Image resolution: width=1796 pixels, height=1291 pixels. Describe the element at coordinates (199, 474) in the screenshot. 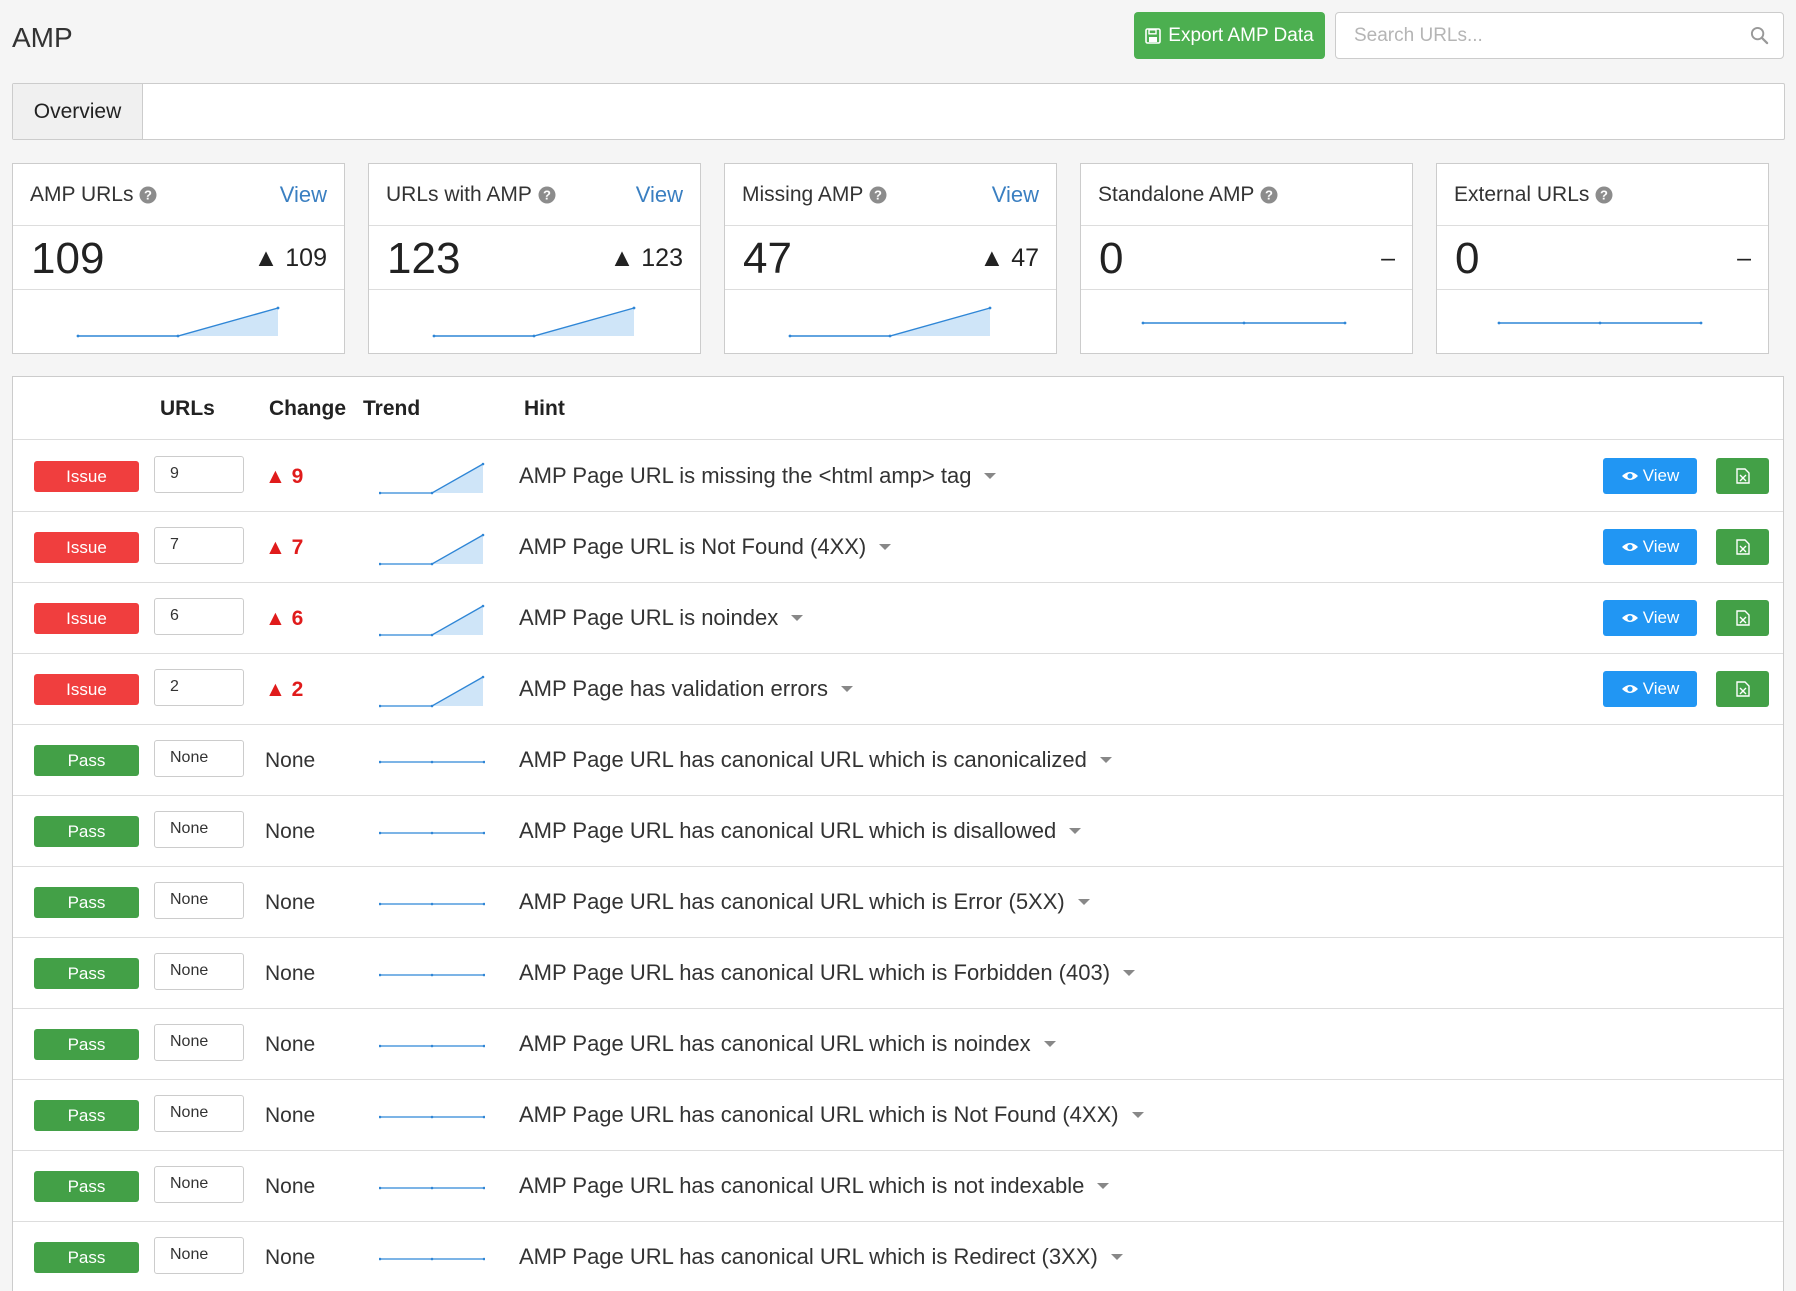

I see `url-count-field: 9` at that location.